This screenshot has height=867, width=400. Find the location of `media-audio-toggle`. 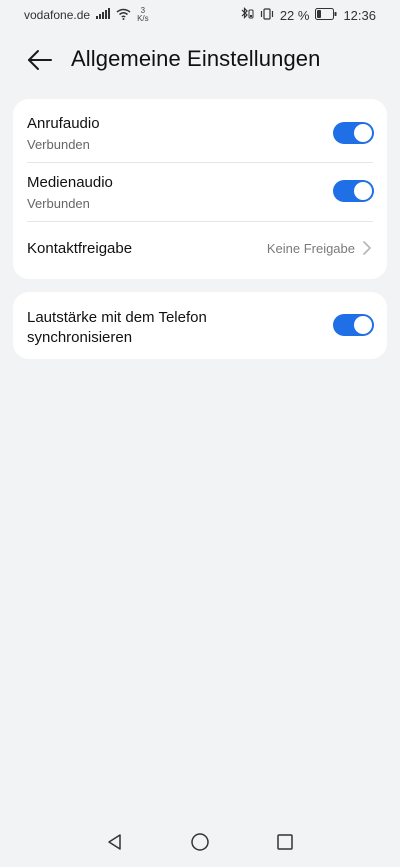

media-audio-toggle is located at coordinates (353, 191).